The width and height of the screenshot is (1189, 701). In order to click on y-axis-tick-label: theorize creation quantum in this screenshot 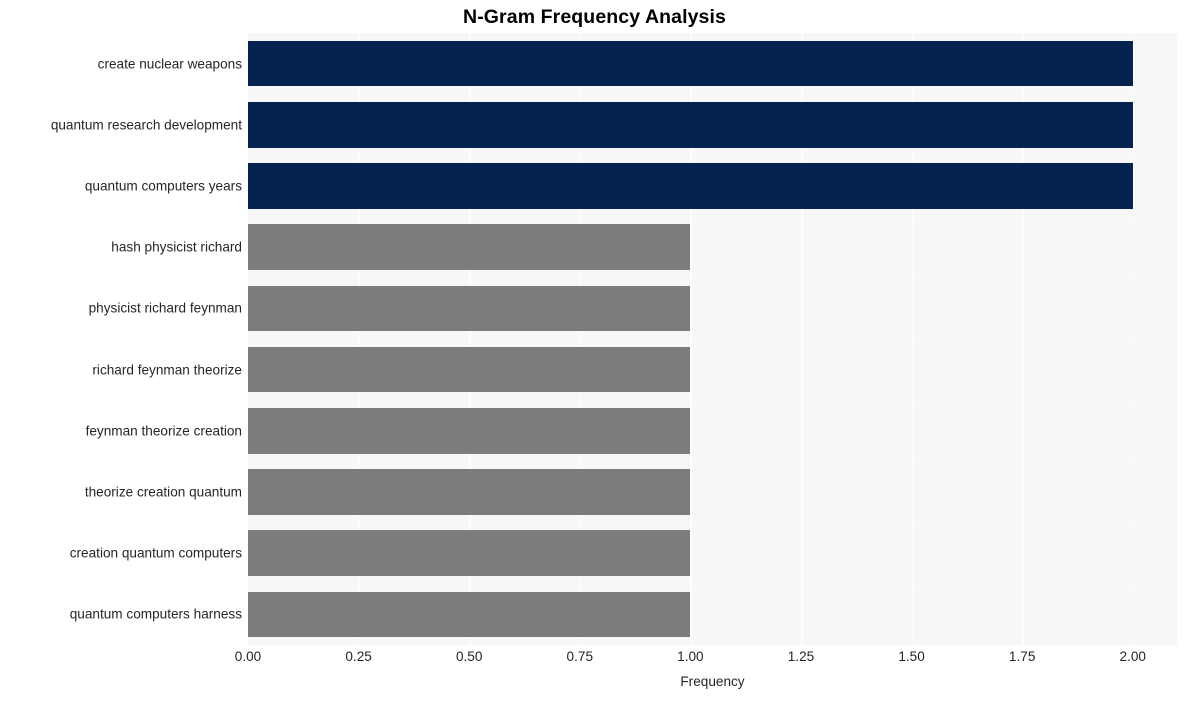, I will do `click(163, 492)`.